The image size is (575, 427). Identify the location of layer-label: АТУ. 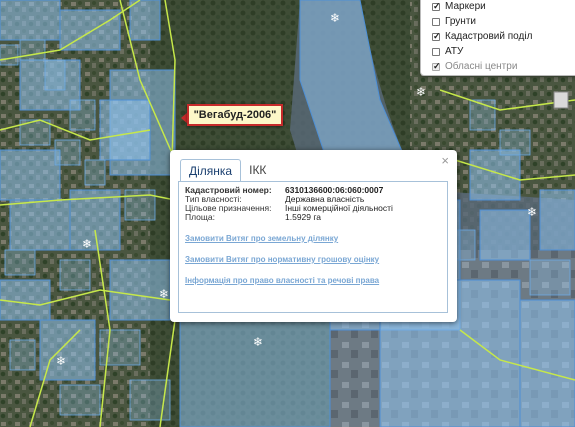
(454, 51).